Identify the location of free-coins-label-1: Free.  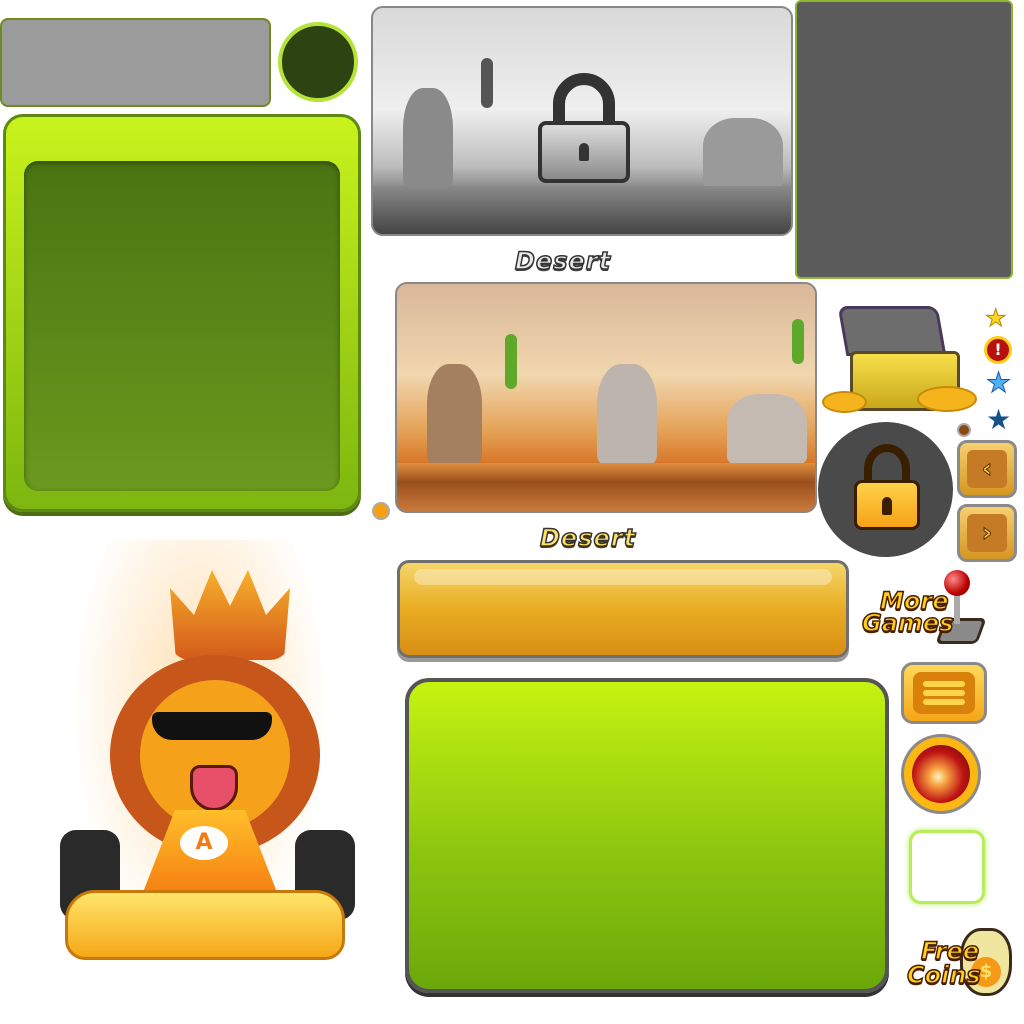
(950, 951).